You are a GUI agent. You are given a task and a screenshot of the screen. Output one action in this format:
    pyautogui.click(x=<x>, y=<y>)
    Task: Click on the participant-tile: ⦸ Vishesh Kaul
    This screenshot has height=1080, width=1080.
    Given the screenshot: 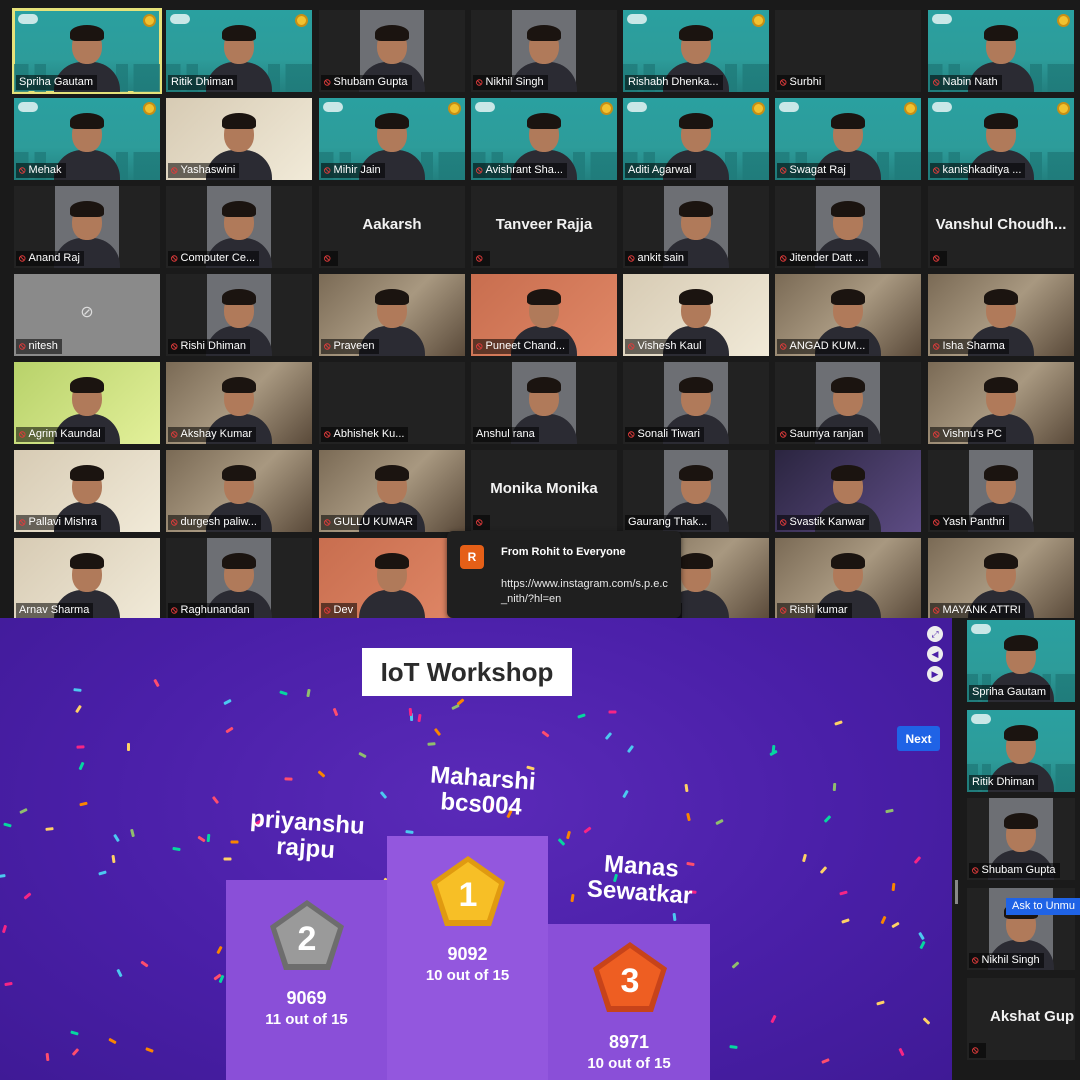 What is the action you would take?
    pyautogui.click(x=696, y=315)
    